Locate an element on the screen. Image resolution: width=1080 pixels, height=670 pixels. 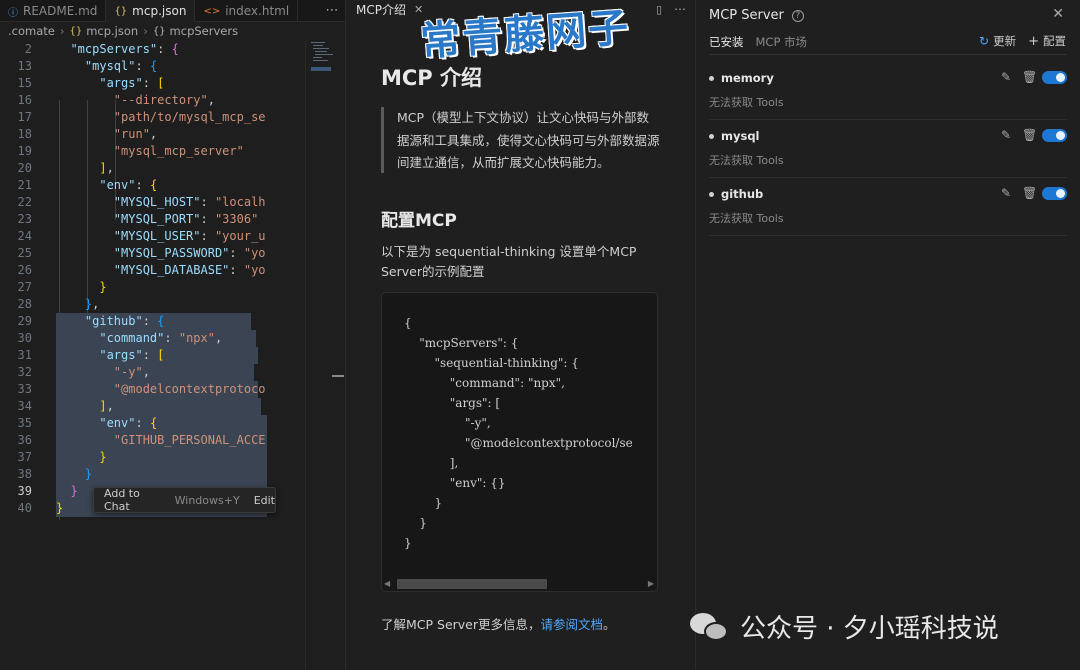
line-number: 25 is located at coordinates (24, 253).